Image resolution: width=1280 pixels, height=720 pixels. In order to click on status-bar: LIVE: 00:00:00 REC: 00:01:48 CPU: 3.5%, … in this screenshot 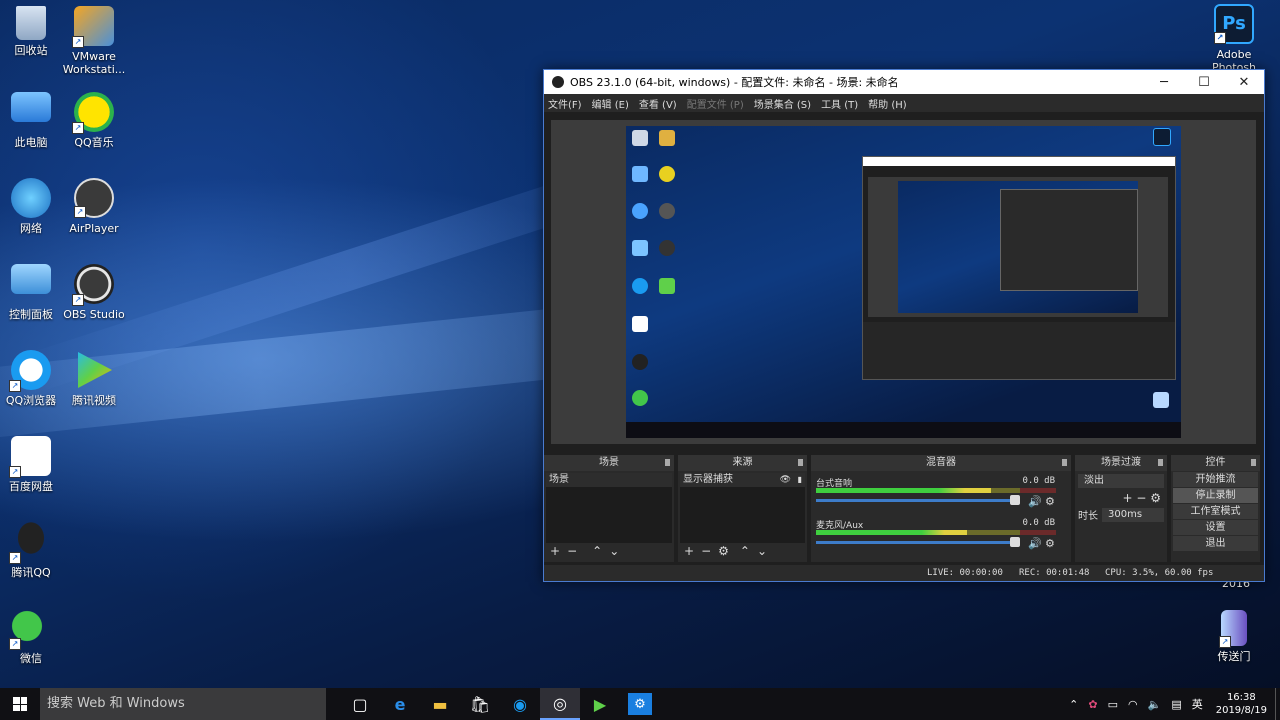, I will do `click(904, 573)`.